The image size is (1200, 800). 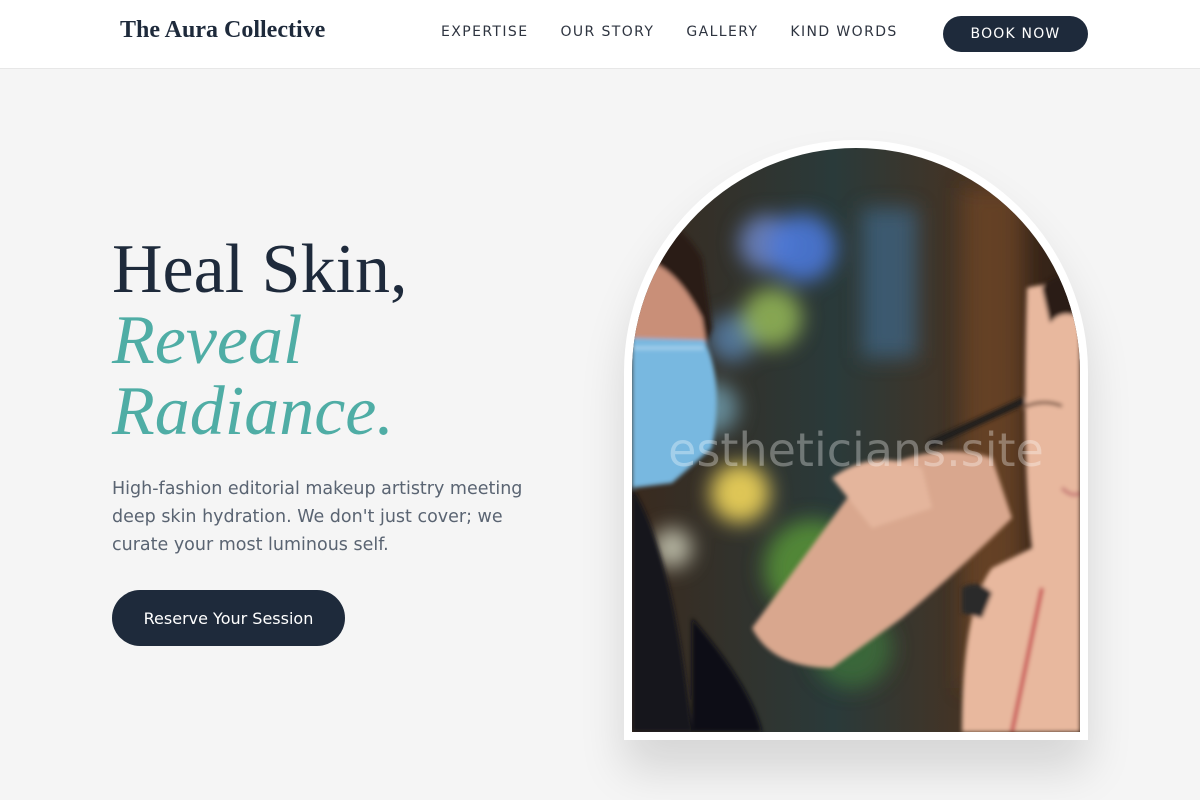 I want to click on hero-title: Heal Skin, Reveal Radiance., so click(x=342, y=340).